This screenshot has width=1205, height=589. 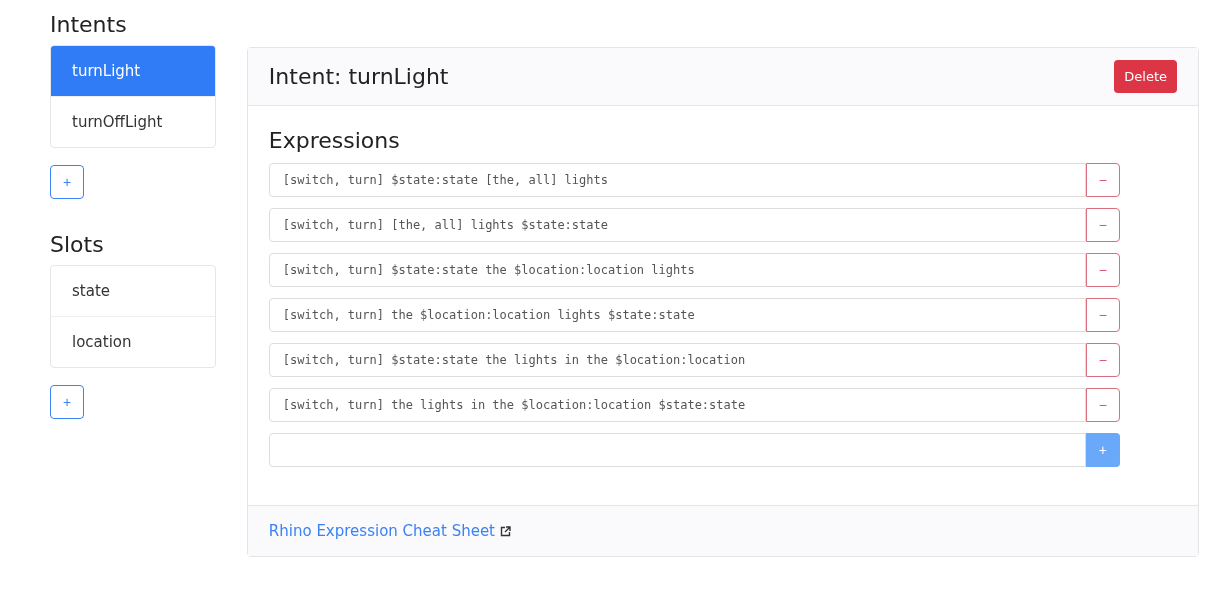 What do you see at coordinates (133, 121) in the screenshot?
I see `list-item: turnOffLight` at bounding box center [133, 121].